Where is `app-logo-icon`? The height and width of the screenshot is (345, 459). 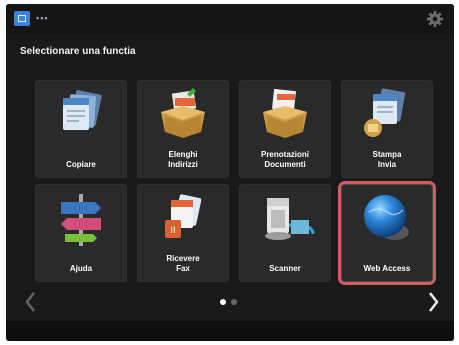 app-logo-icon is located at coordinates (22, 18).